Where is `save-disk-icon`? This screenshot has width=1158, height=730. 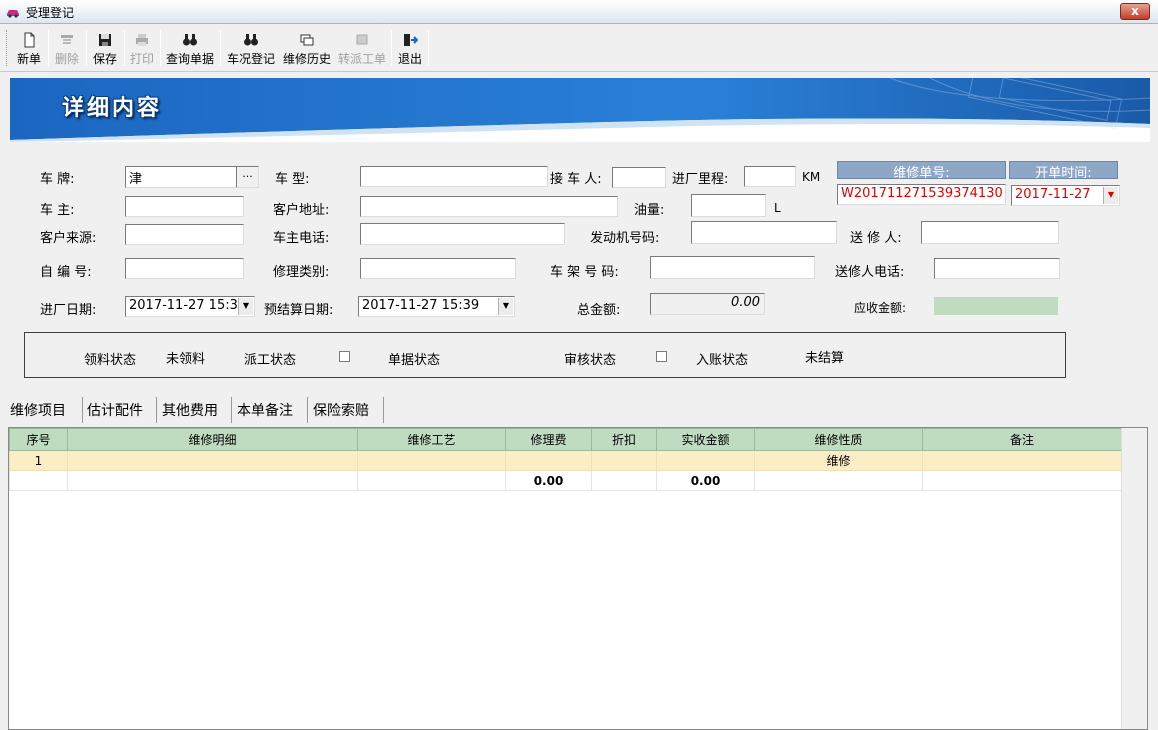 save-disk-icon is located at coordinates (105, 40).